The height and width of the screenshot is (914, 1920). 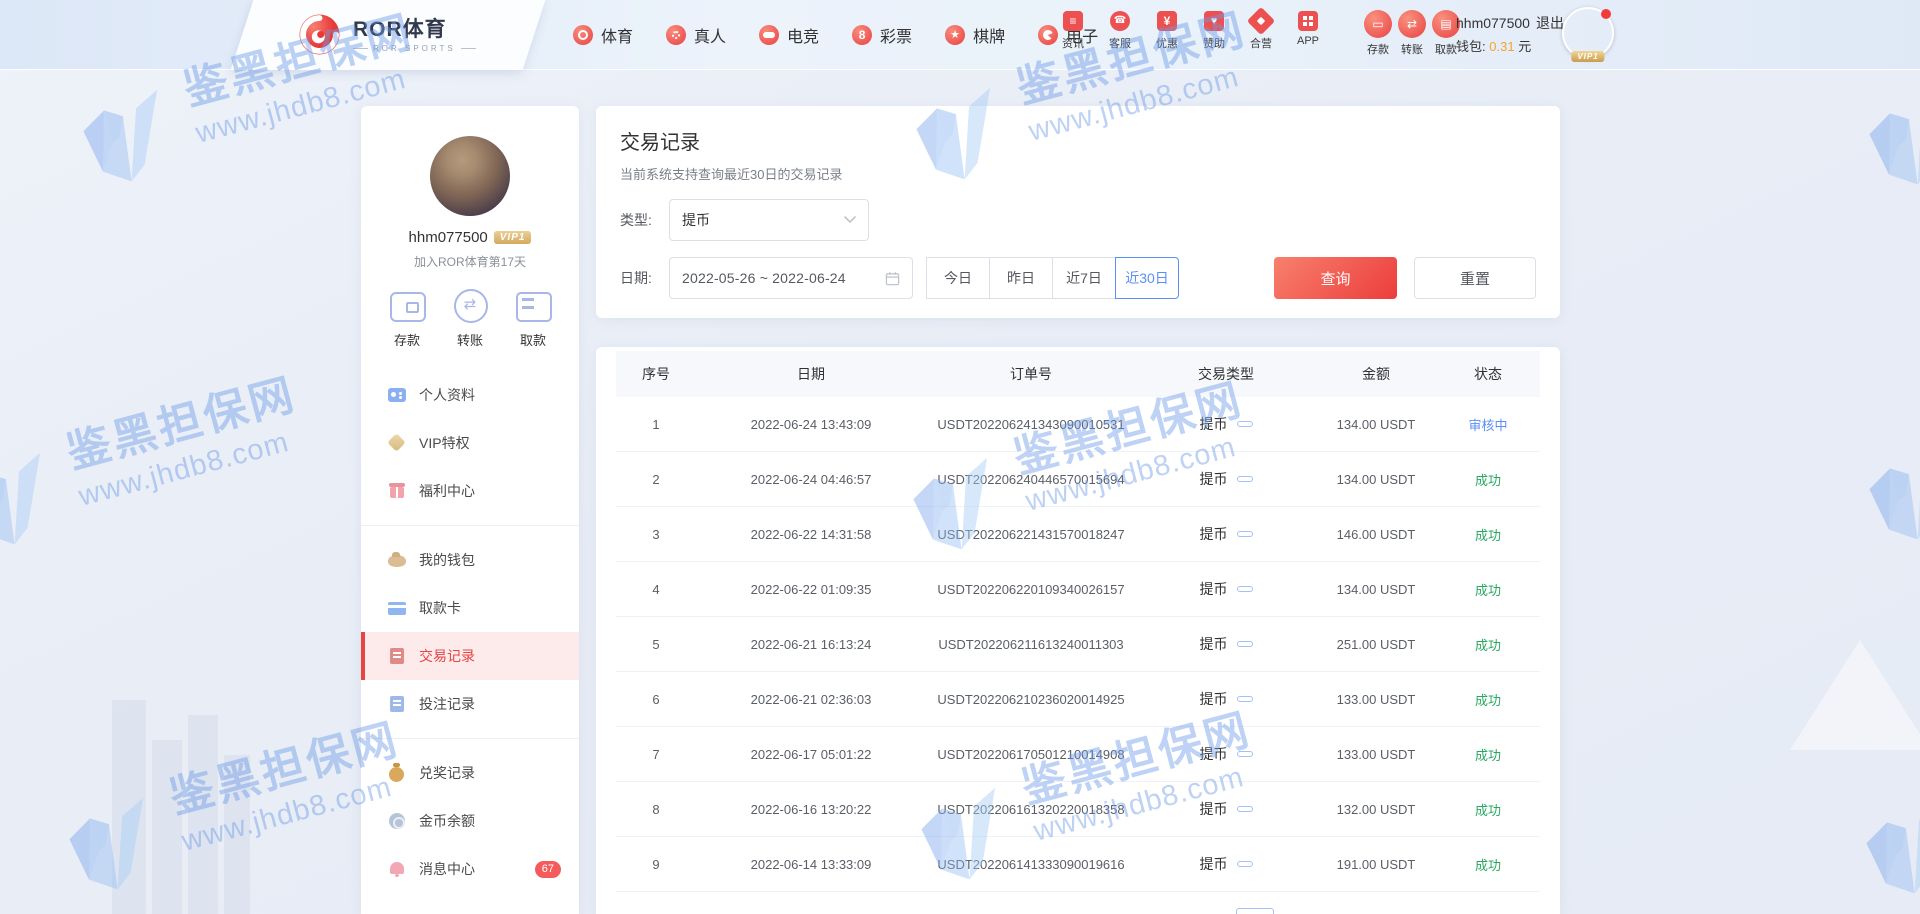 What do you see at coordinates (447, 869) in the screenshot?
I see `sidebar-menu-label: 消息中心` at bounding box center [447, 869].